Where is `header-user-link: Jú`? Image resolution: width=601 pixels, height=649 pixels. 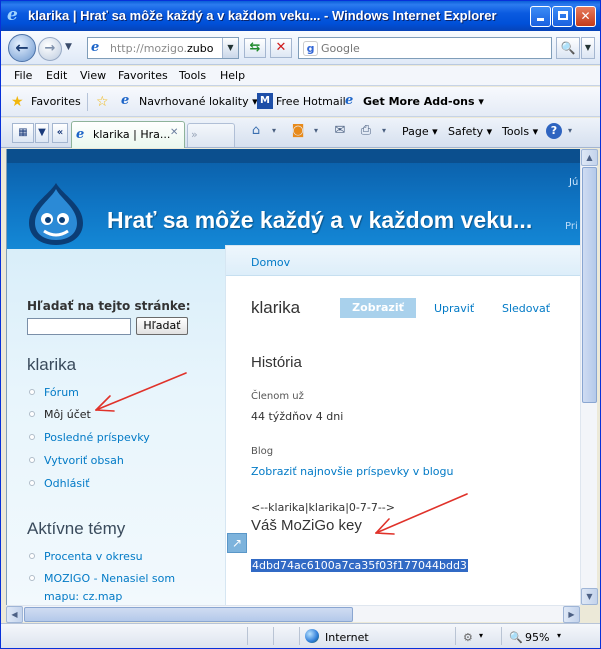
header-user-link: Jú is located at coordinates (573, 182).